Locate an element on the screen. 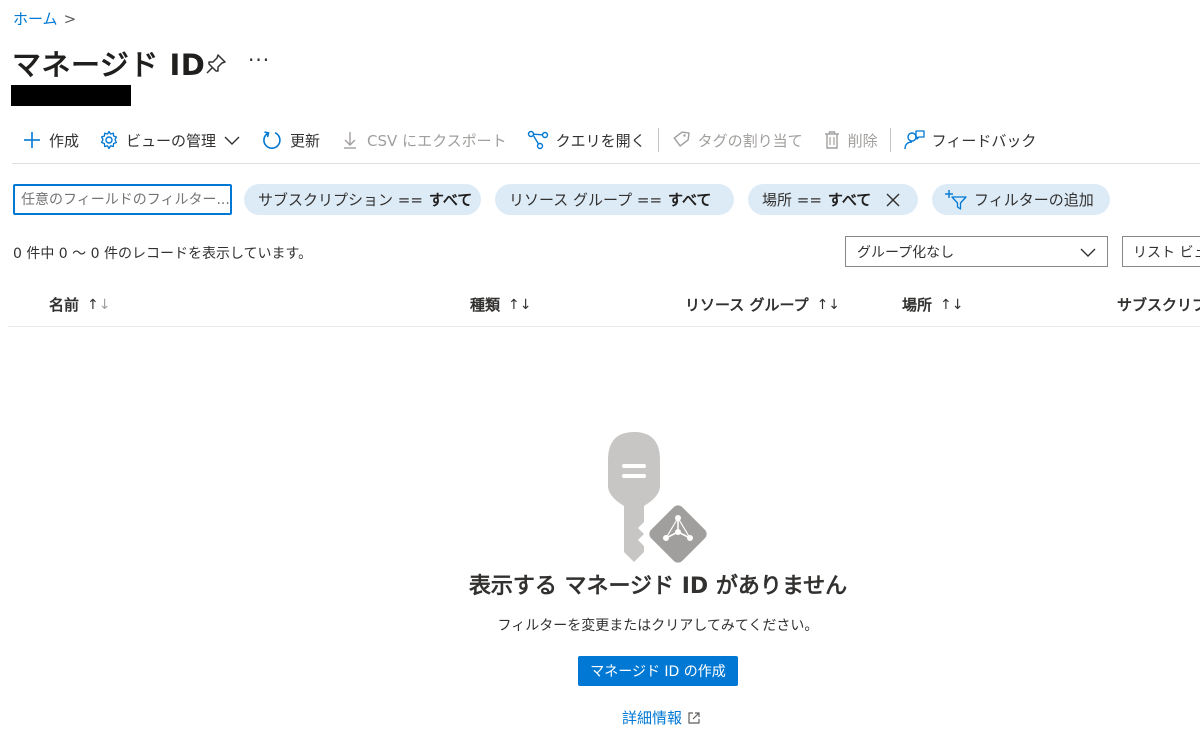  location-filter-label: 場所 == is located at coordinates (792, 200).